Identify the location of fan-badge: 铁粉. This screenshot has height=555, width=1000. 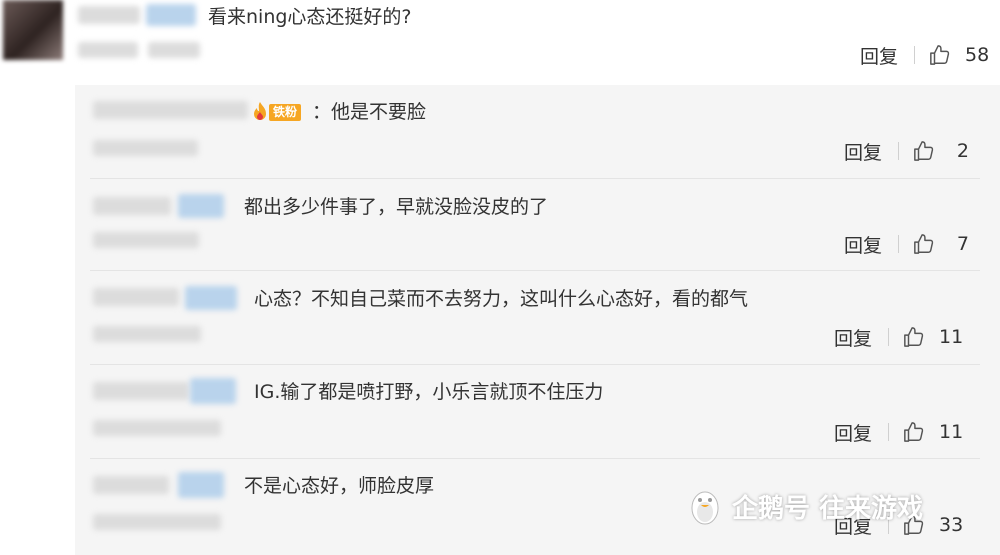
(280, 112).